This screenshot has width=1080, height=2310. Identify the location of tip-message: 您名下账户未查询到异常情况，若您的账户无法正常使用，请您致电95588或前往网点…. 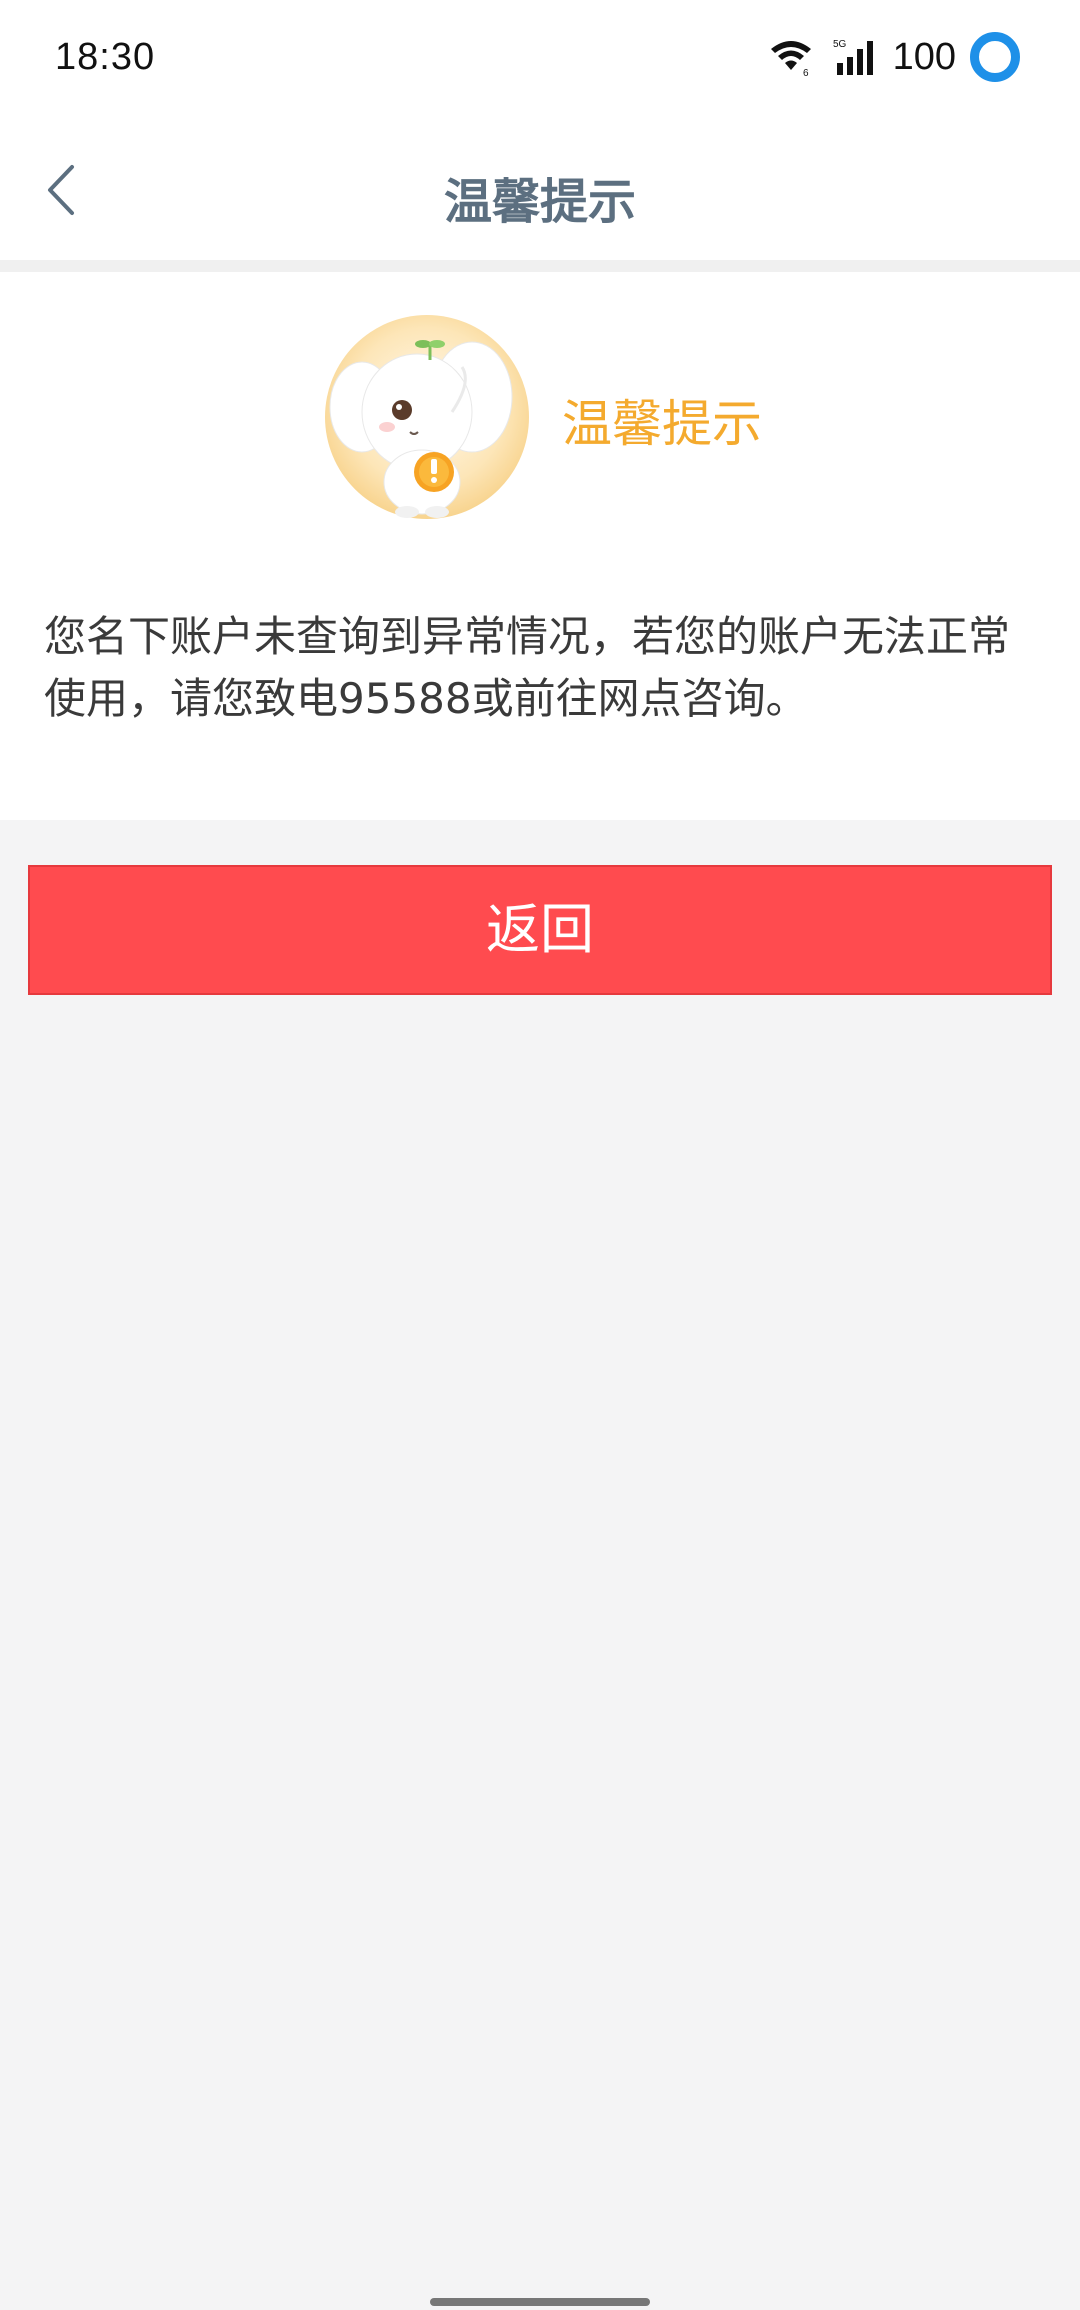
(527, 667).